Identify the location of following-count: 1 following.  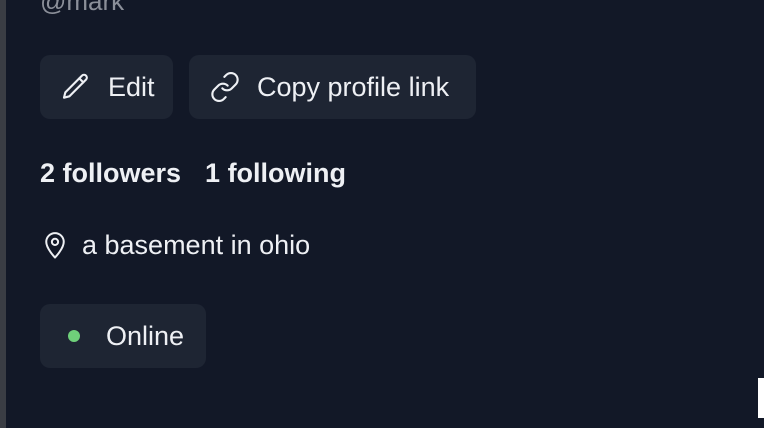
(275, 173).